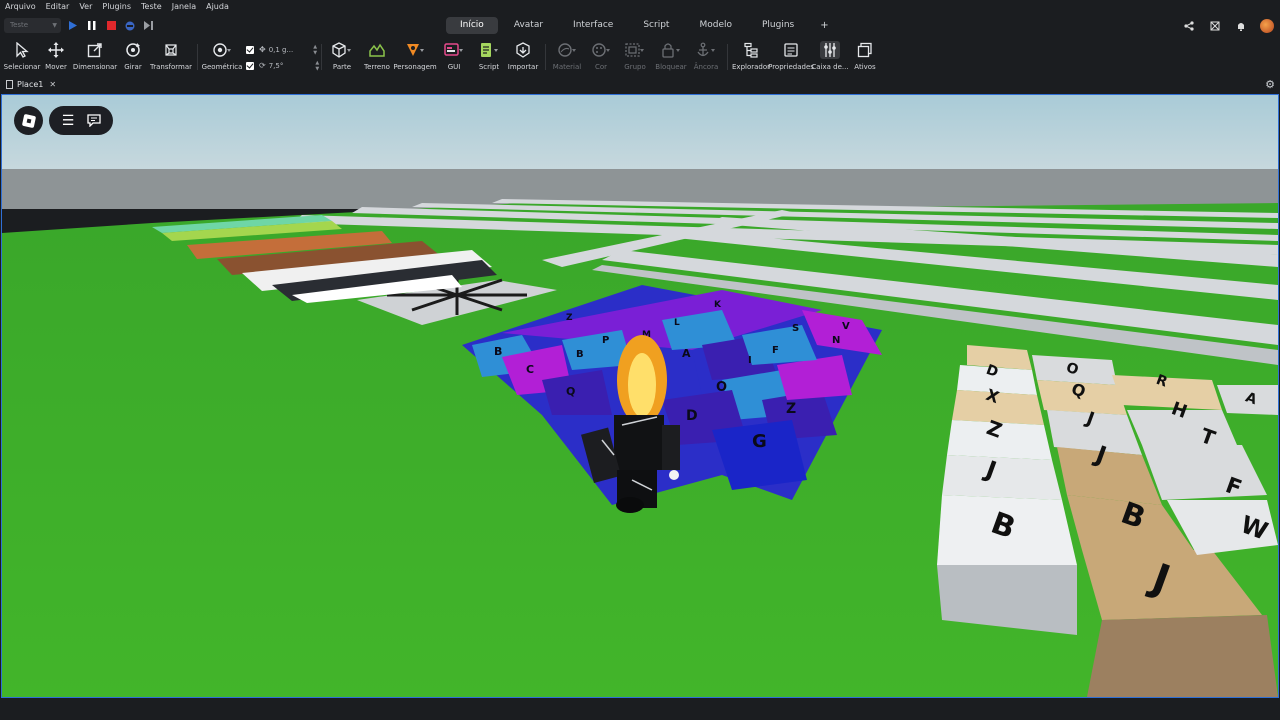 The width and height of the screenshot is (1280, 720). Describe the element at coordinates (795, 328) in the screenshot. I see `key-letter: S` at that location.